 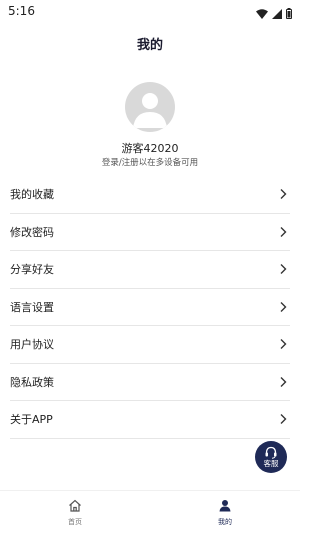 I want to click on status-bar: 5:16, so click(x=150, y=11).